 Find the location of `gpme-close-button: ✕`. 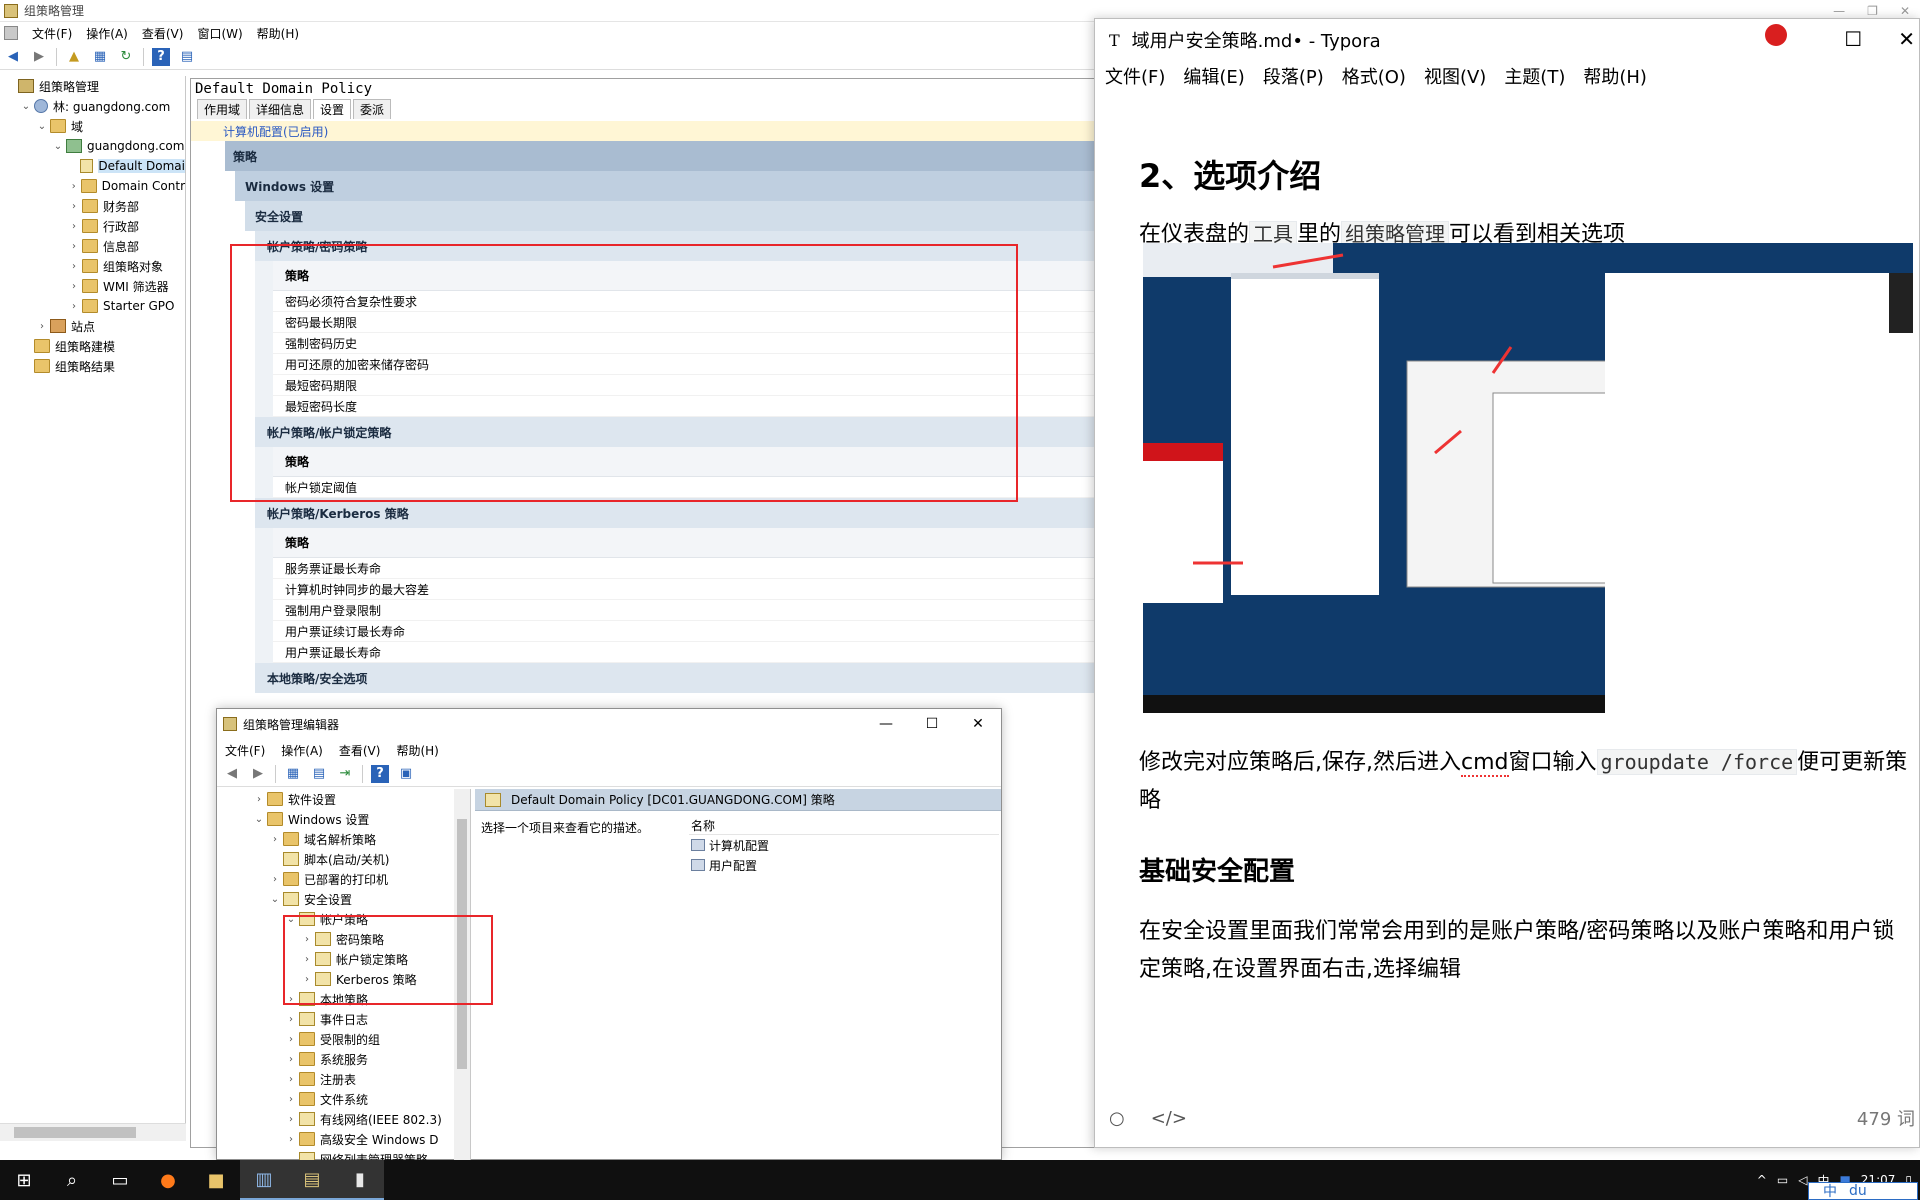

gpme-close-button: ✕ is located at coordinates (978, 724).